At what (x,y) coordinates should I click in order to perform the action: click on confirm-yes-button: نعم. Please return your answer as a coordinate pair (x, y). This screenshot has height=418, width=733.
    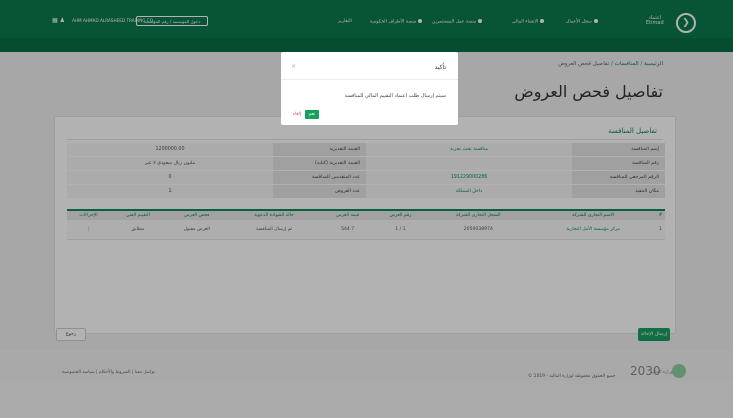
    Looking at the image, I should click on (312, 114).